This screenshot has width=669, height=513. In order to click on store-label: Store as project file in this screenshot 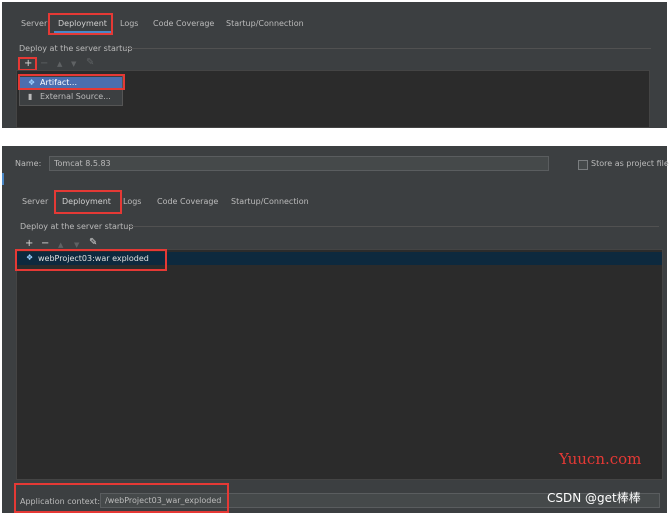, I will do `click(630, 163)`.